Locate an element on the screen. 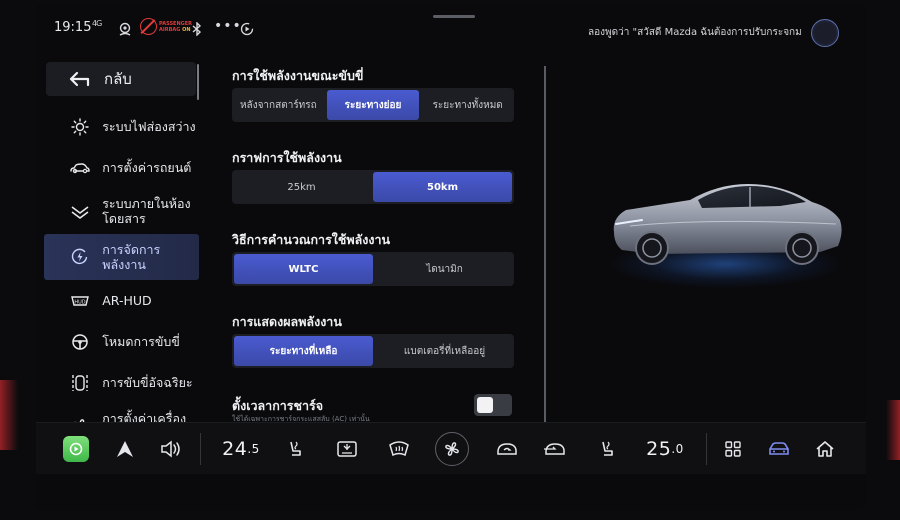 Image resolution: width=900 pixels, height=520 pixels. media-playing-icon is located at coordinates (247, 29).